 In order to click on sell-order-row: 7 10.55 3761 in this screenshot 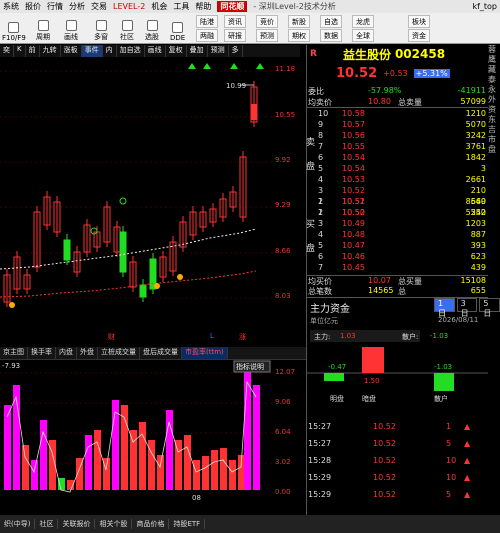, I will do `click(397, 147)`.